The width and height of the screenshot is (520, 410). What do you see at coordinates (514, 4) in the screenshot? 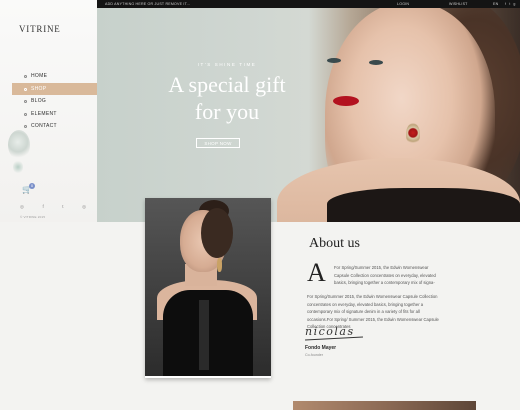
I see `google-icon: g` at bounding box center [514, 4].